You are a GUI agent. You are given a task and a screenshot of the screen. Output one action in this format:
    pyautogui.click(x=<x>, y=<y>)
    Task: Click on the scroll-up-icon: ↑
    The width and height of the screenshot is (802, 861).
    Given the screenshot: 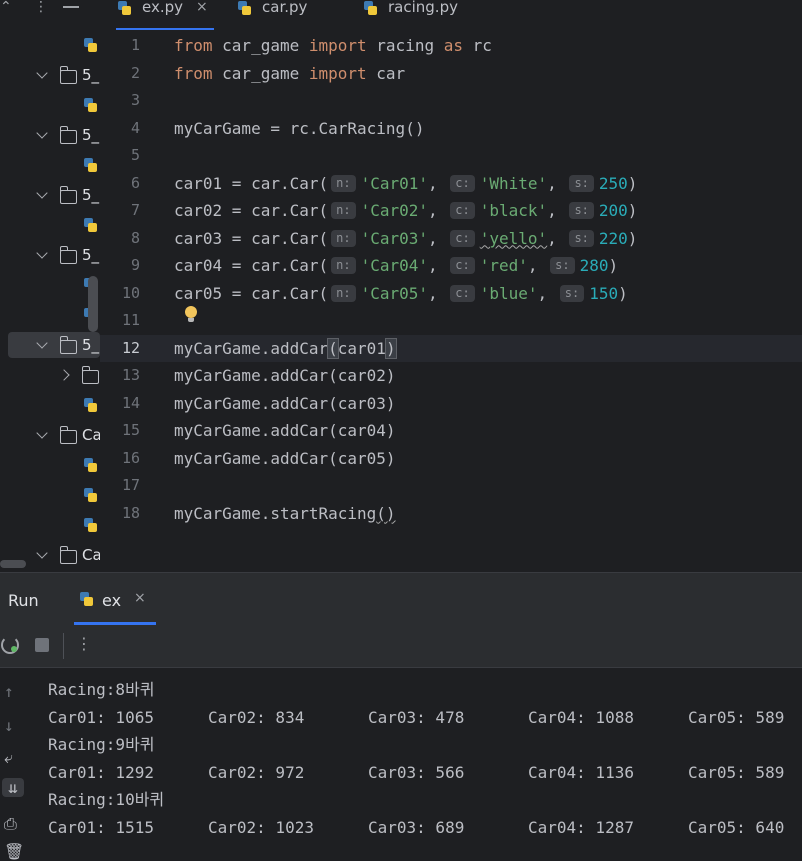 What is the action you would take?
    pyautogui.click(x=9, y=691)
    